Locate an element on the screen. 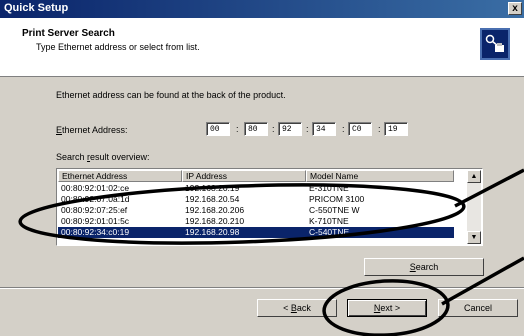 The image size is (524, 336). next-button: Next > is located at coordinates (387, 308).